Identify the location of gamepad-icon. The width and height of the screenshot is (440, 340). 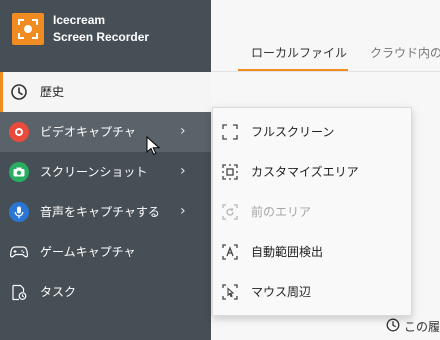
(19, 252).